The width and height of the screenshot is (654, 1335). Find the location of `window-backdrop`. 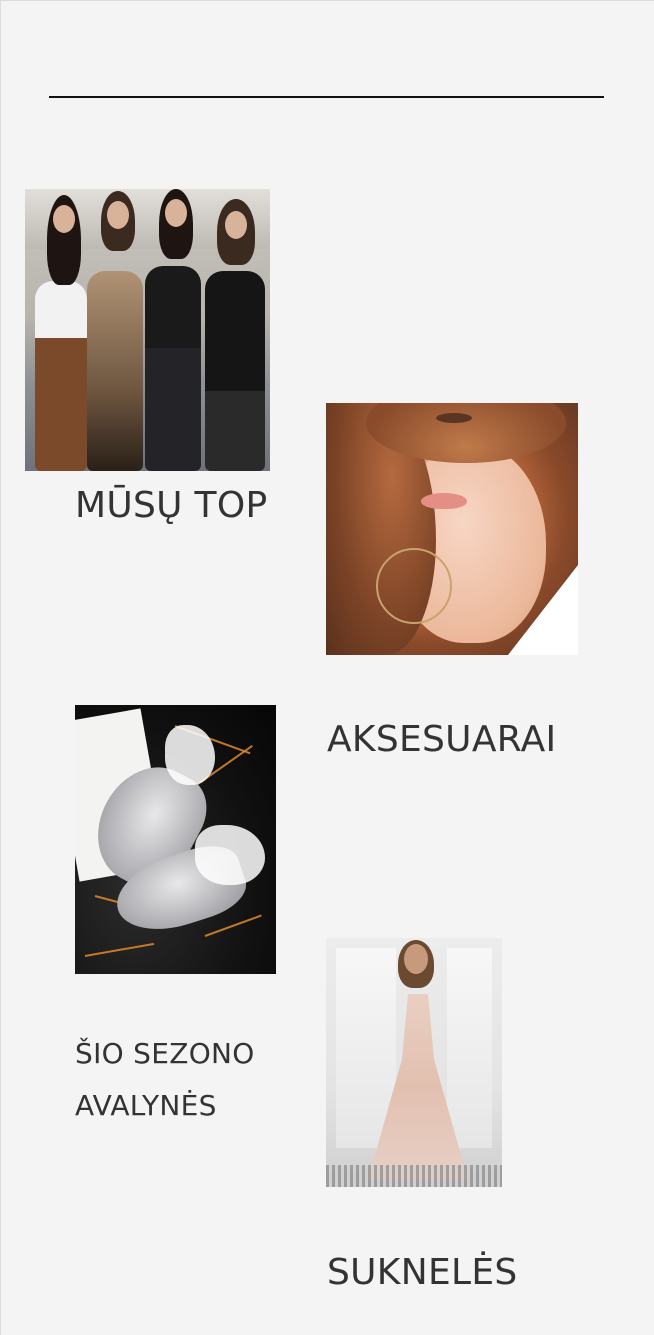

window-backdrop is located at coordinates (469, 1048).